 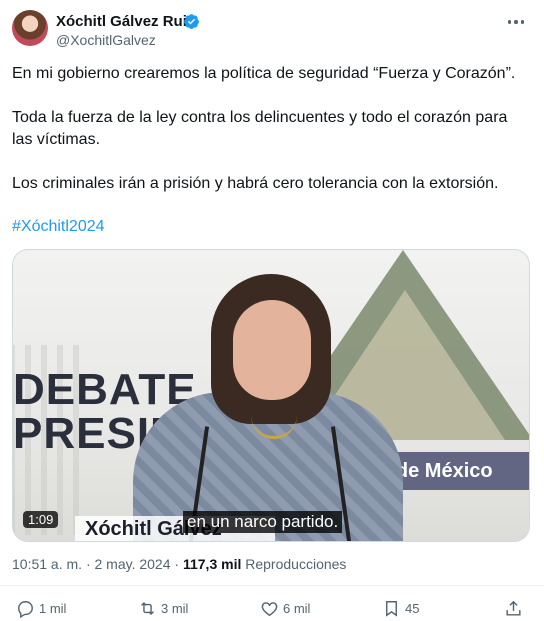 I want to click on share-button, so click(x=513, y=608).